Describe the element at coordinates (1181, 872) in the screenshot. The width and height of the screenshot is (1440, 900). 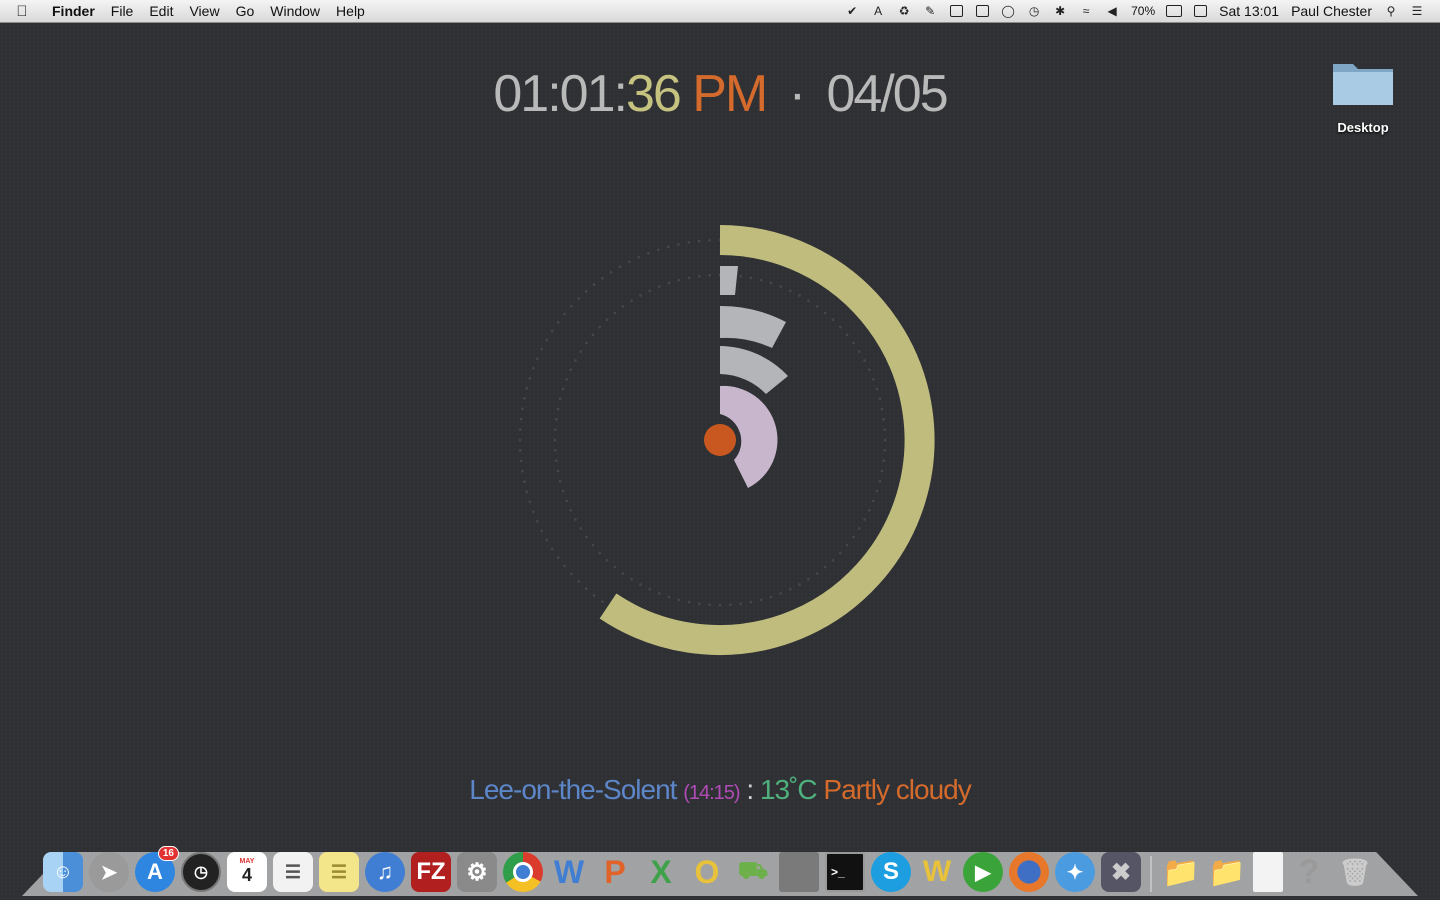
I see `applications-folder-icon: 📁` at that location.